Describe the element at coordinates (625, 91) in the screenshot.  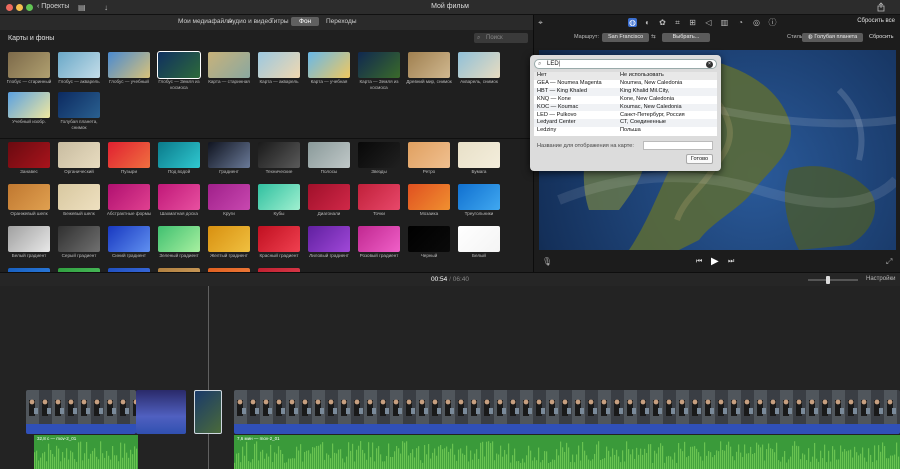
I see `location-row: HBT — King Khaled King Khalid Mil.City,` at that location.